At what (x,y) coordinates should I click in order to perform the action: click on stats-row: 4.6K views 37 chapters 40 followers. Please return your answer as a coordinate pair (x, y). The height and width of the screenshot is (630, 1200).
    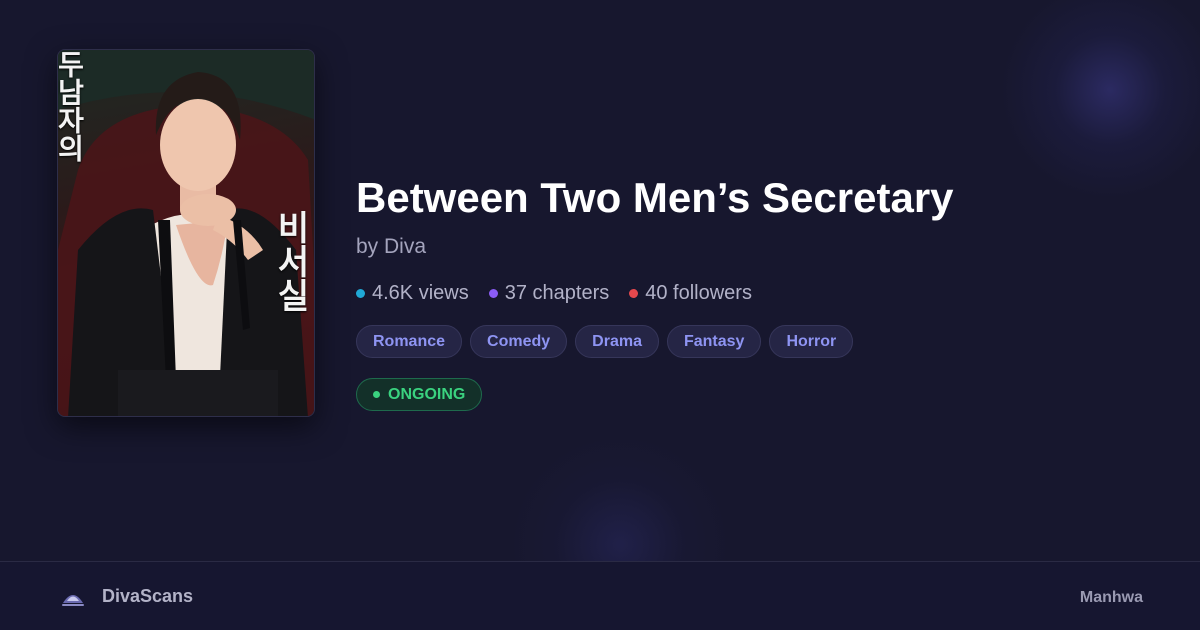
    Looking at the image, I should click on (554, 293).